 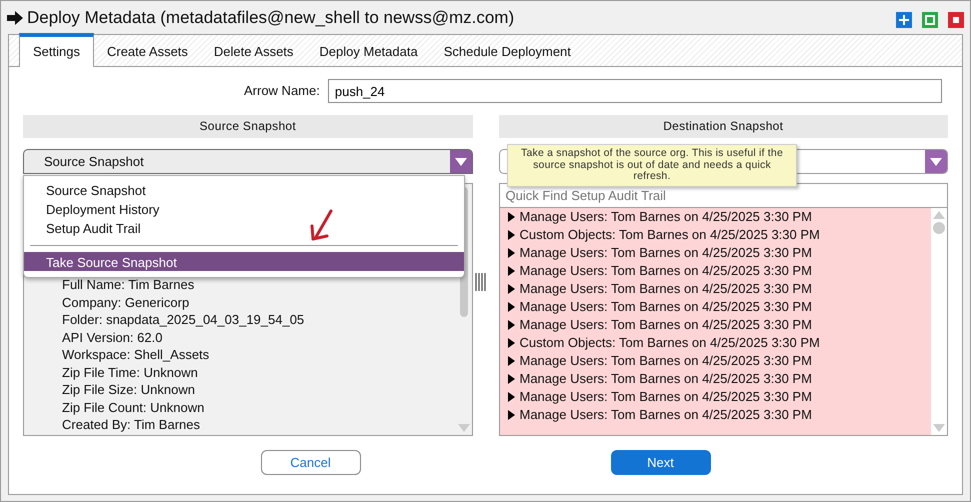 What do you see at coordinates (130, 372) in the screenshot?
I see `detail-text: Zip File Time: Unknown` at bounding box center [130, 372].